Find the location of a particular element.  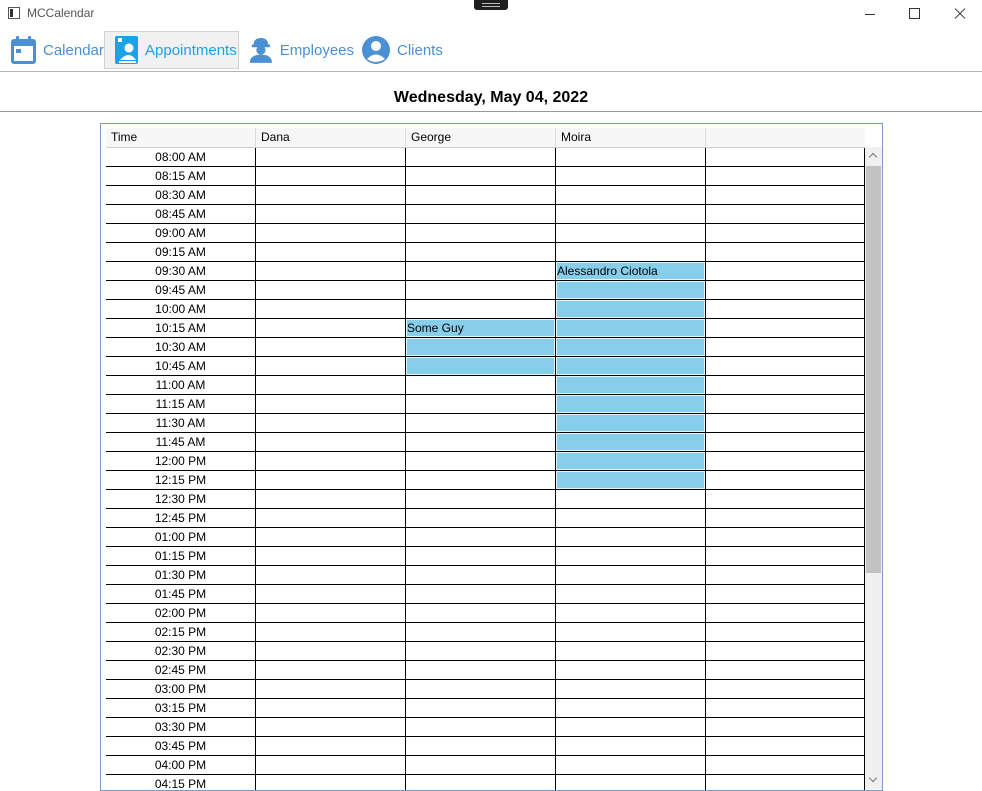

column-header-time: Time is located at coordinates (181, 137).